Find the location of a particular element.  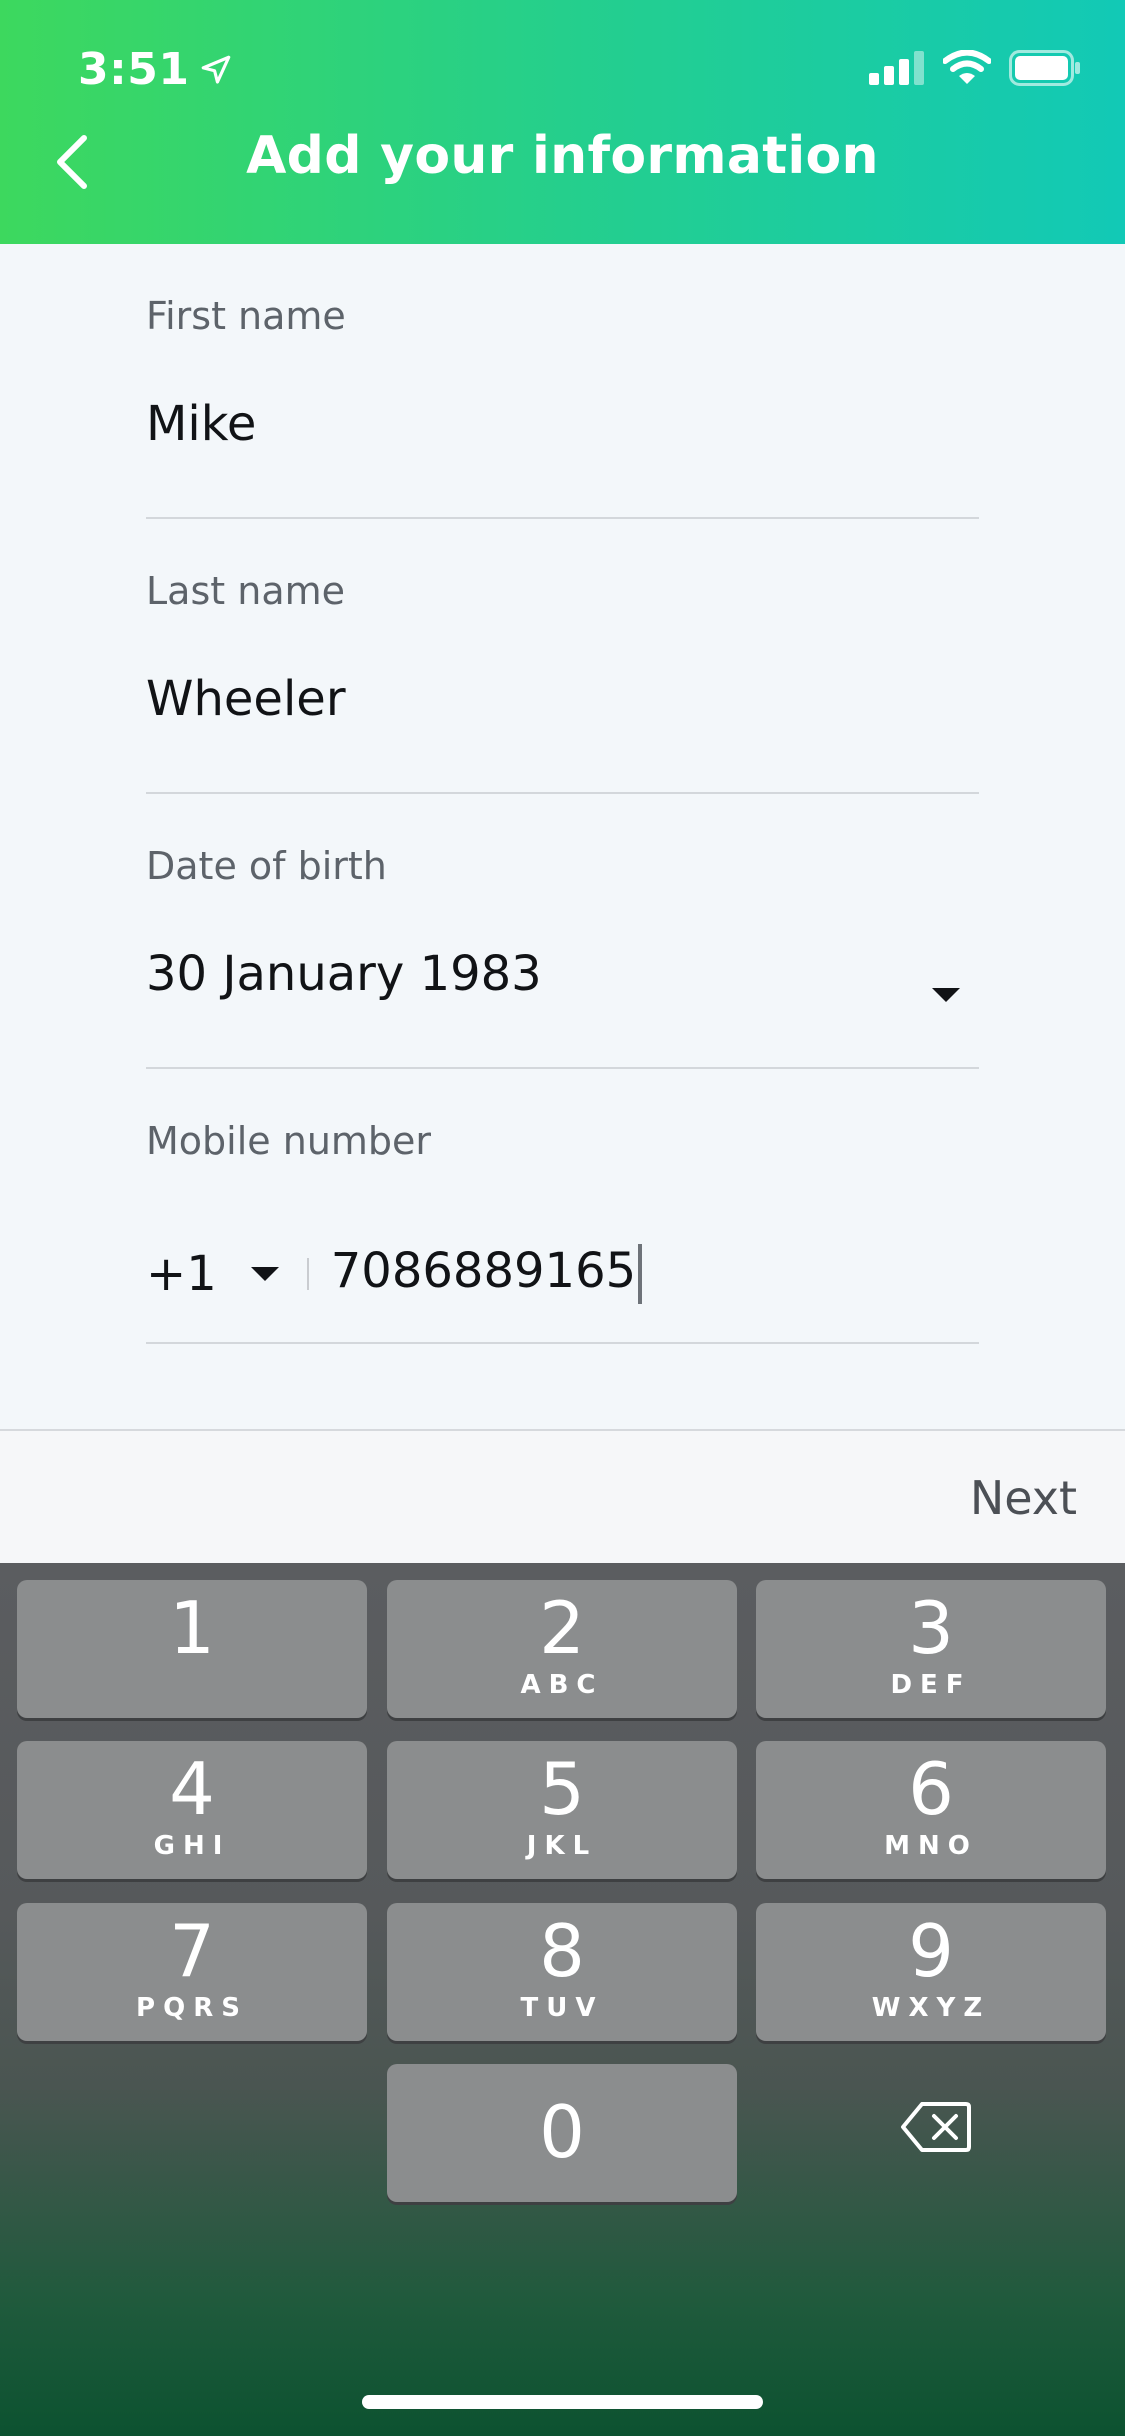

status-time: 3:51 is located at coordinates (155, 69).